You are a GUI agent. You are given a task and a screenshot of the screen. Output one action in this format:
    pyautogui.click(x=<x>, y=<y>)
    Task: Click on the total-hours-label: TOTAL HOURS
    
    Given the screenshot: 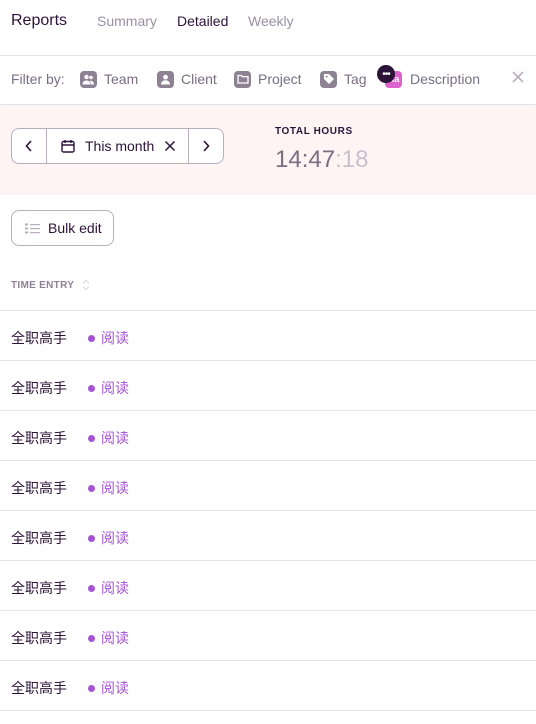 What is the action you would take?
    pyautogui.click(x=314, y=131)
    